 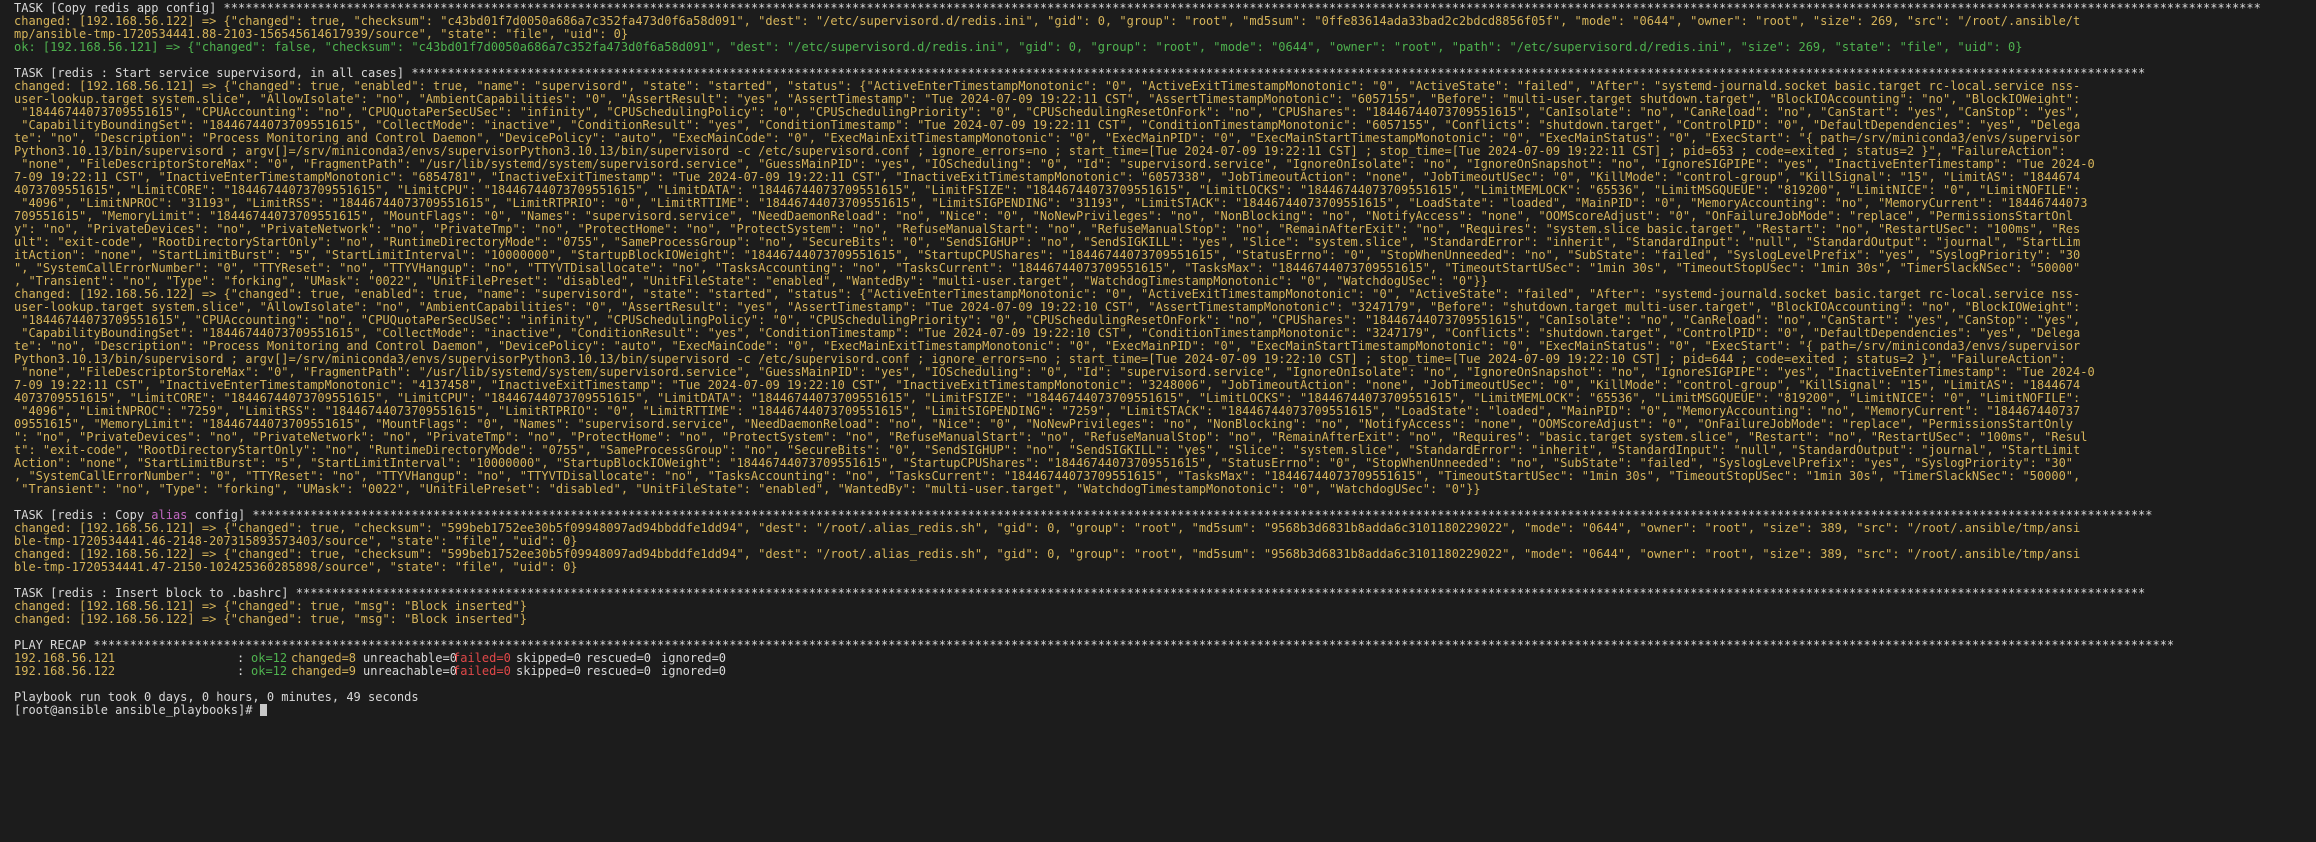 I want to click on recap-changed: changed=9, so click(x=324, y=671).